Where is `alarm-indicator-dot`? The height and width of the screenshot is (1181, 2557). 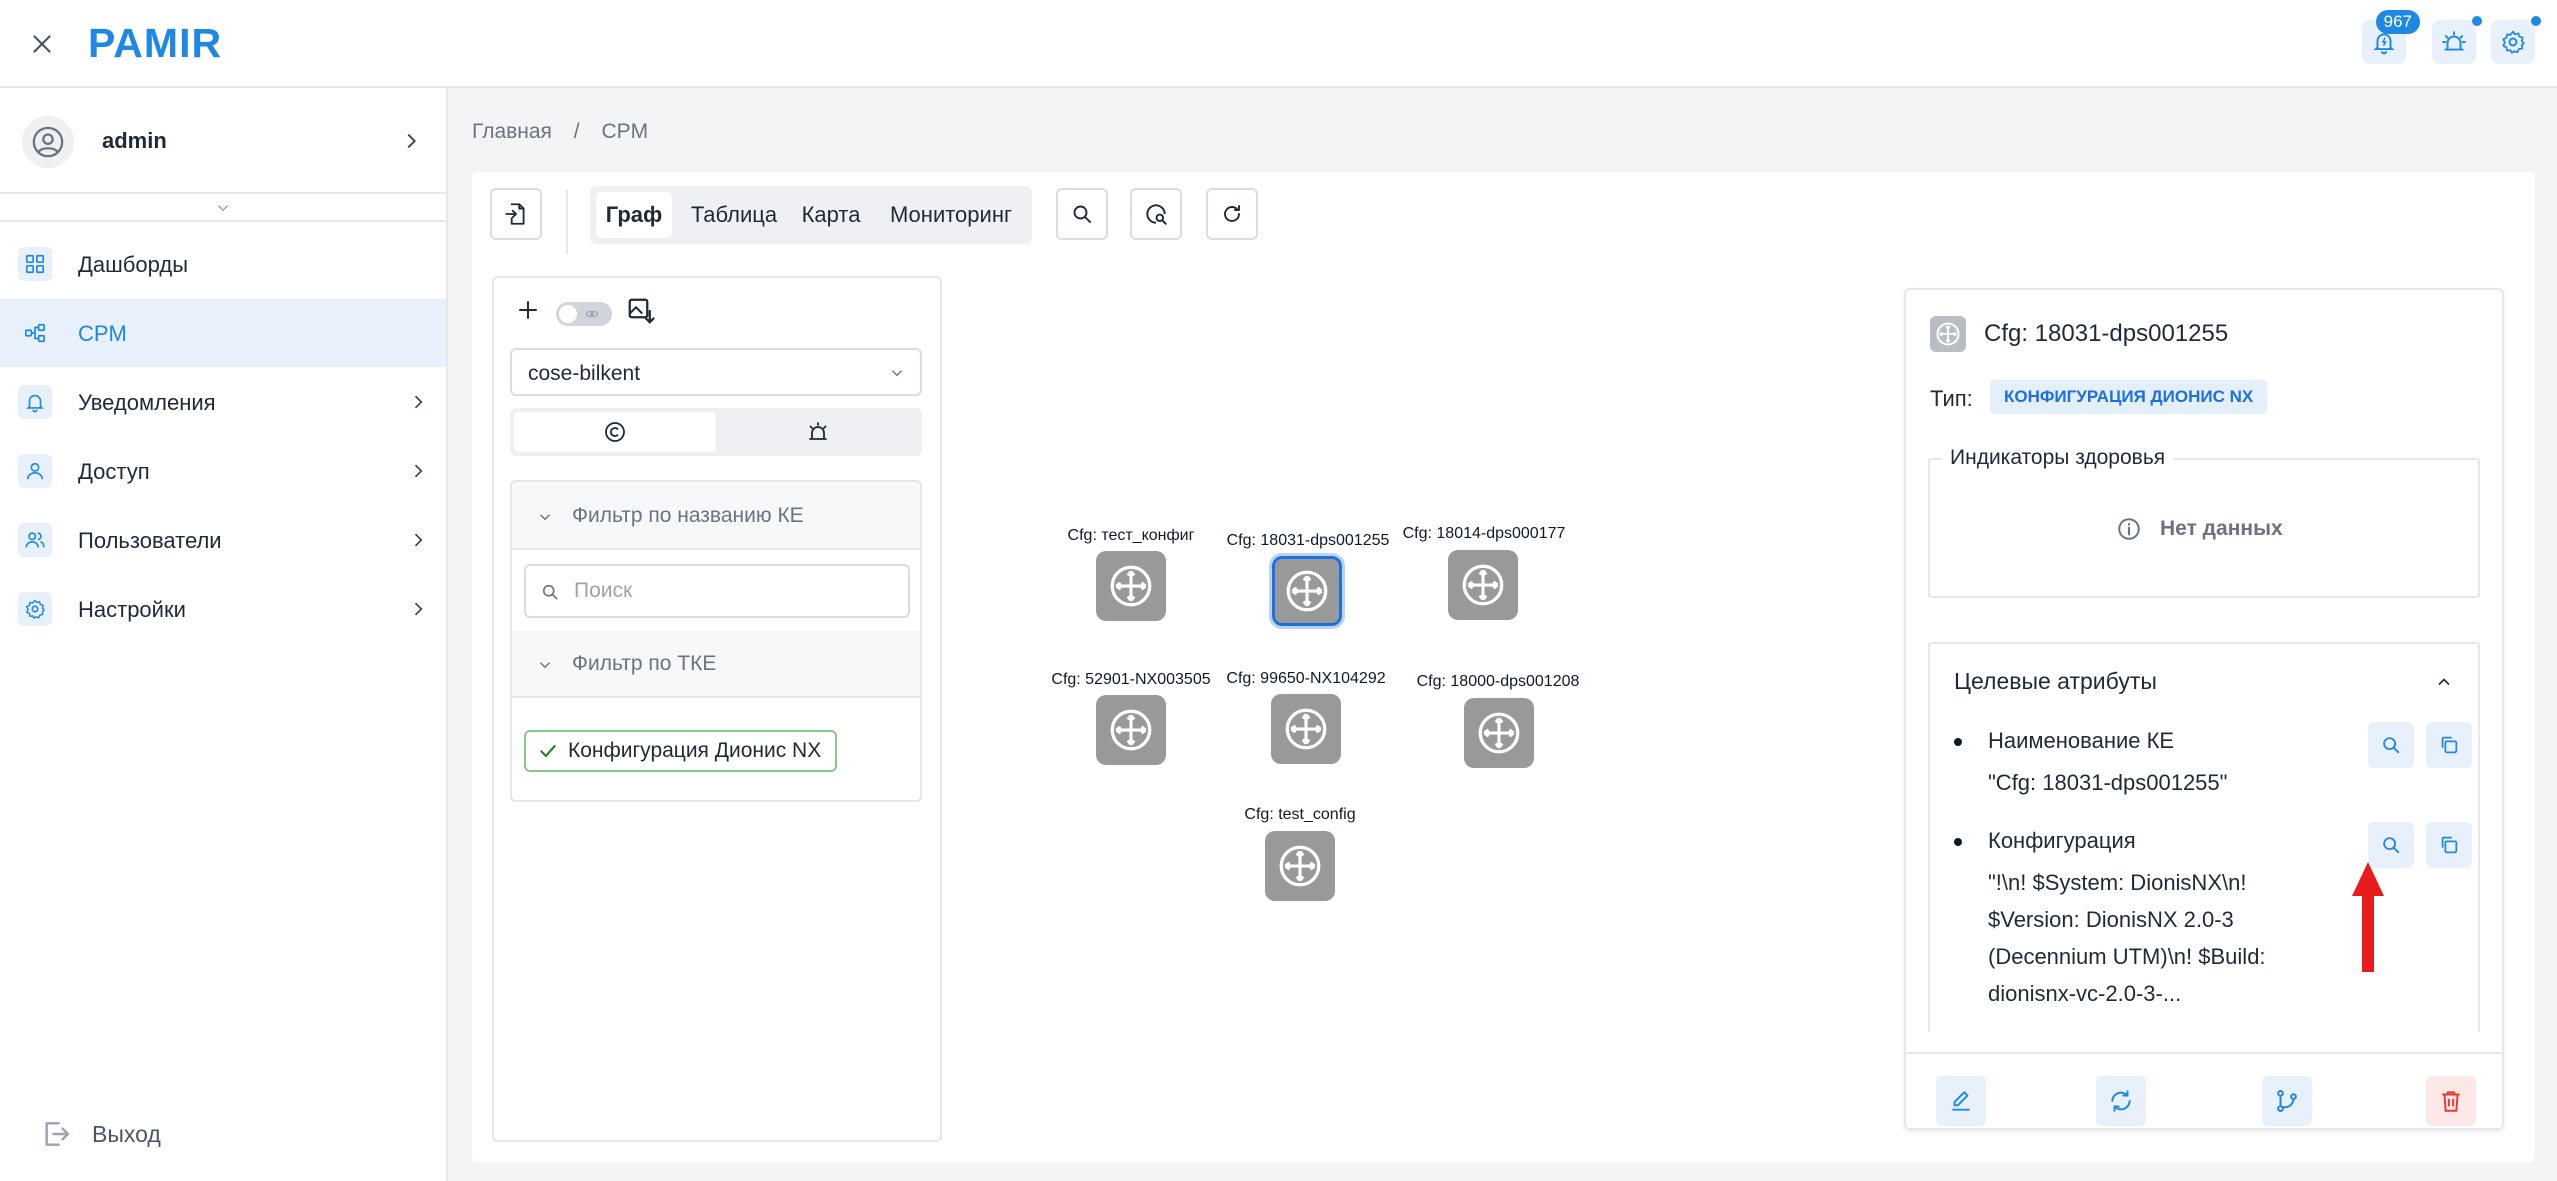 alarm-indicator-dot is located at coordinates (2477, 21).